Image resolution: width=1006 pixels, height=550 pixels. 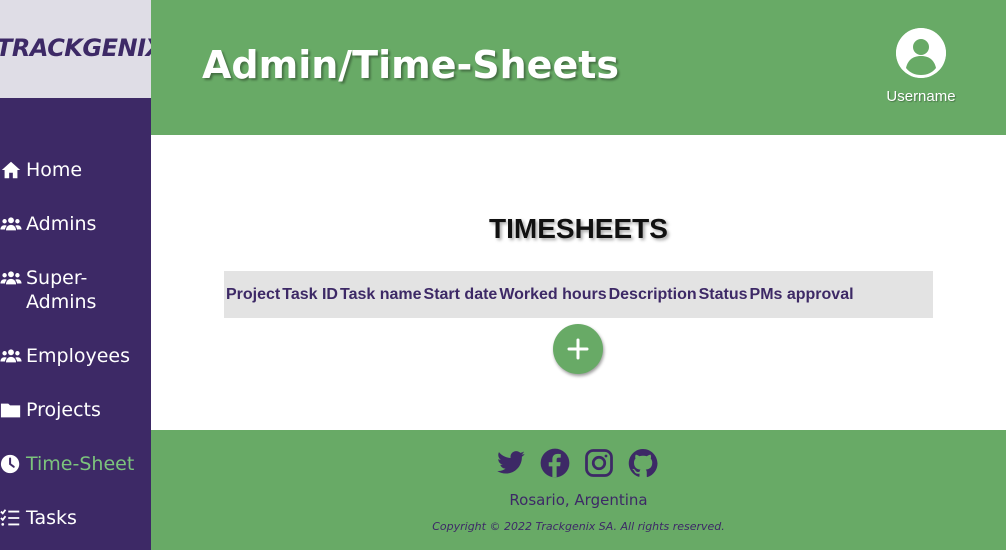 What do you see at coordinates (410, 65) in the screenshot?
I see `page-title: Admin/Time-Sheets` at bounding box center [410, 65].